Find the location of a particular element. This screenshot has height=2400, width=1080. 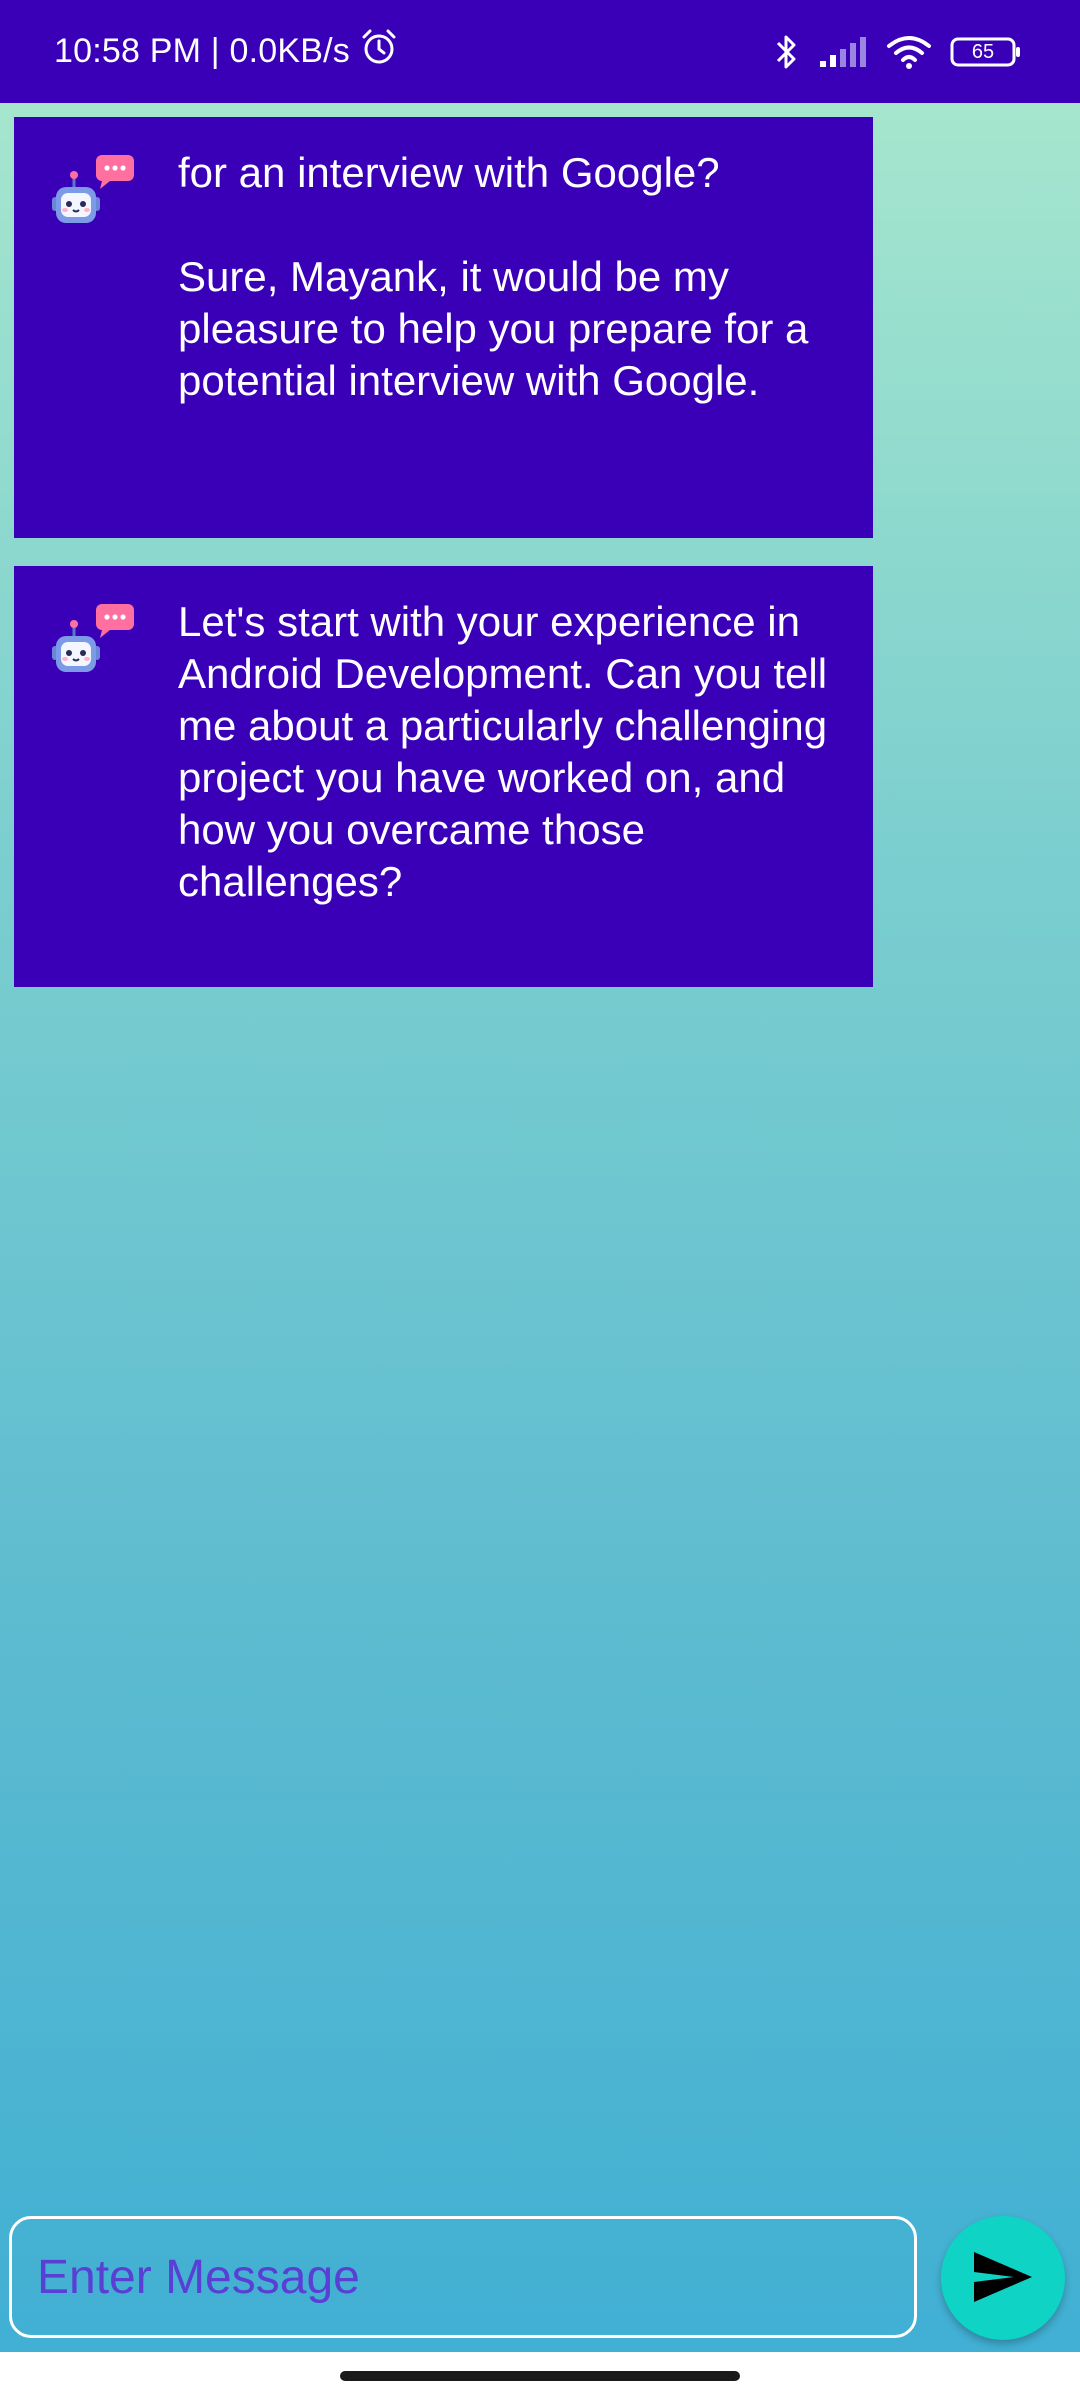

wifi-icon is located at coordinates (909, 52).